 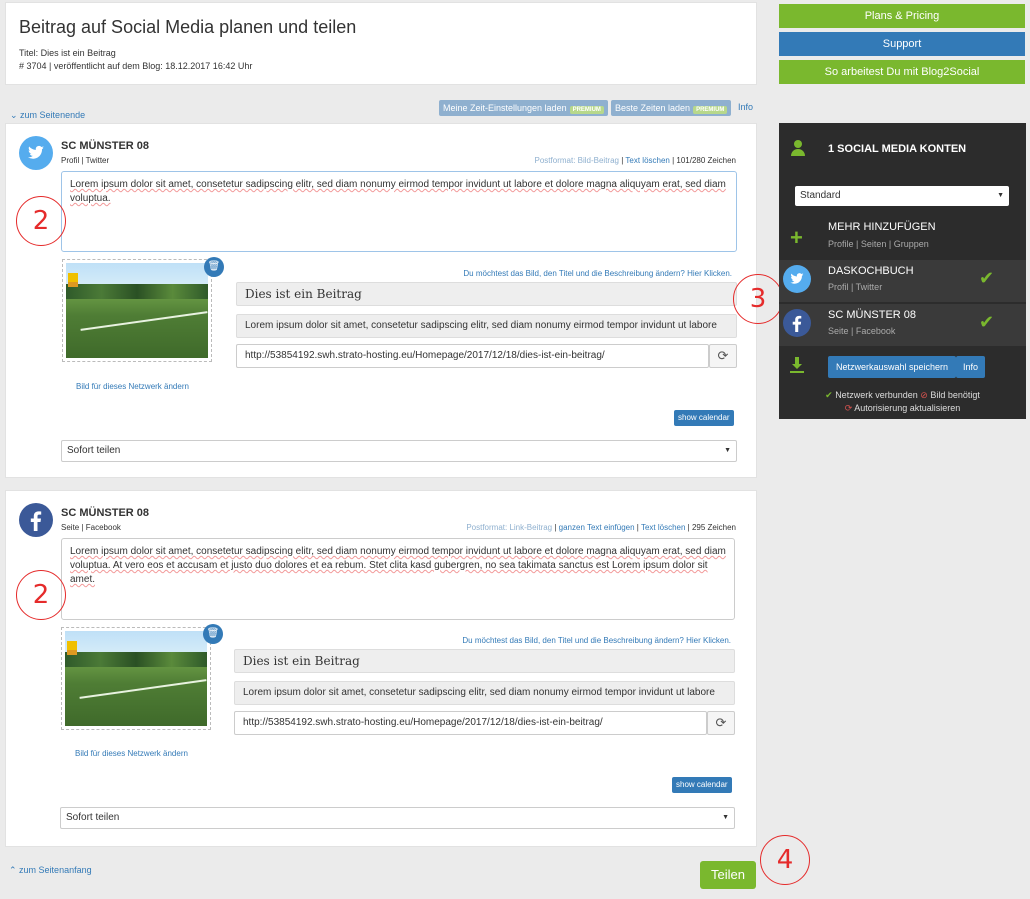 I want to click on legend-reauth: ⟳ Autorisierung aktualisieren, so click(x=902, y=408).